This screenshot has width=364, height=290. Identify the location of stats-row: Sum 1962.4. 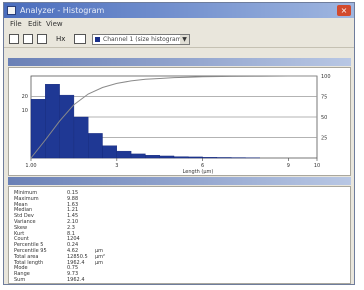
(69, 280).